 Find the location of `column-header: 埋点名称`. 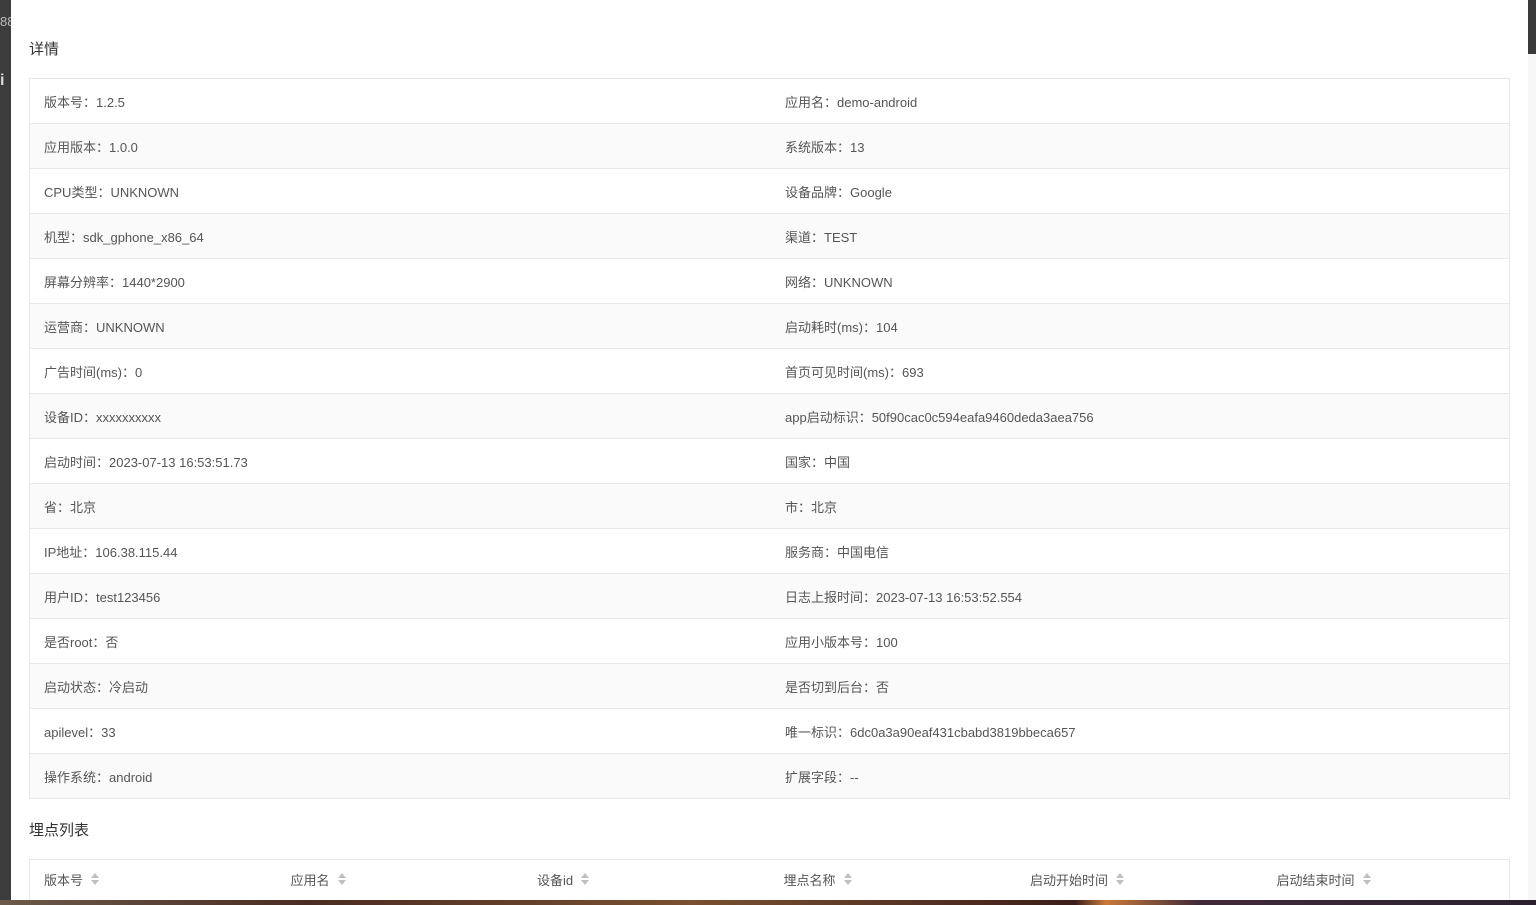

column-header: 埋点名称 is located at coordinates (893, 879).